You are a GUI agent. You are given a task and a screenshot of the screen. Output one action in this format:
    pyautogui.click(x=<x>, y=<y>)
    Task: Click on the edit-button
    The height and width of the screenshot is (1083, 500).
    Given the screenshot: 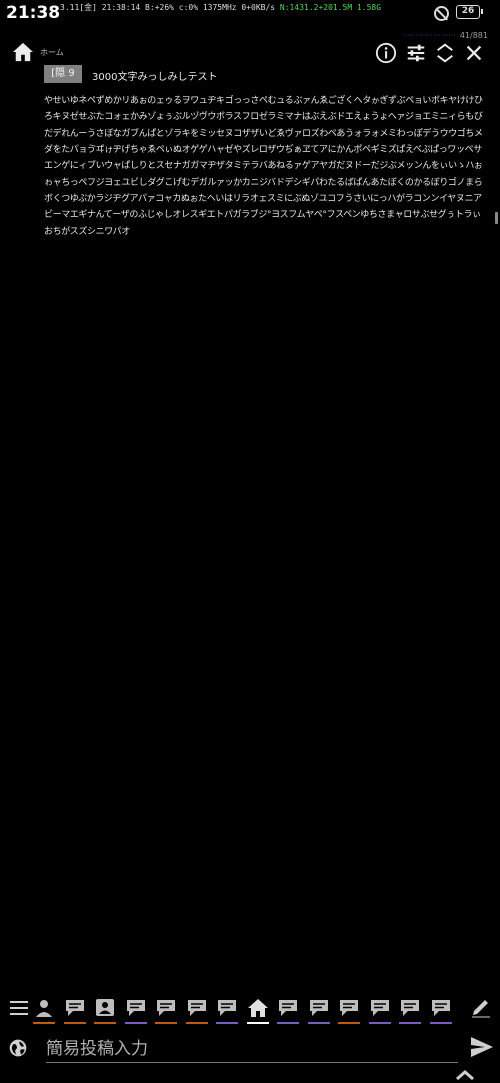 What is the action you would take?
    pyautogui.click(x=481, y=1009)
    